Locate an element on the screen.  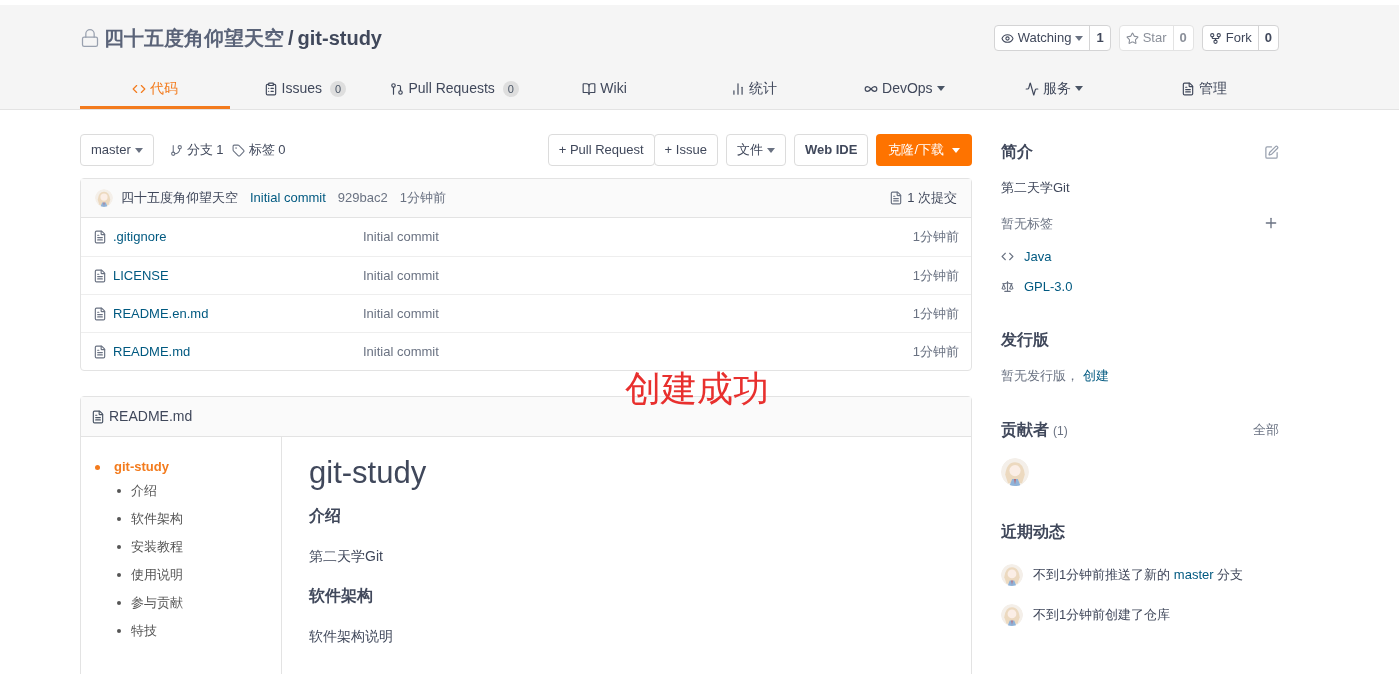
branch-icon is located at coordinates (176, 150).